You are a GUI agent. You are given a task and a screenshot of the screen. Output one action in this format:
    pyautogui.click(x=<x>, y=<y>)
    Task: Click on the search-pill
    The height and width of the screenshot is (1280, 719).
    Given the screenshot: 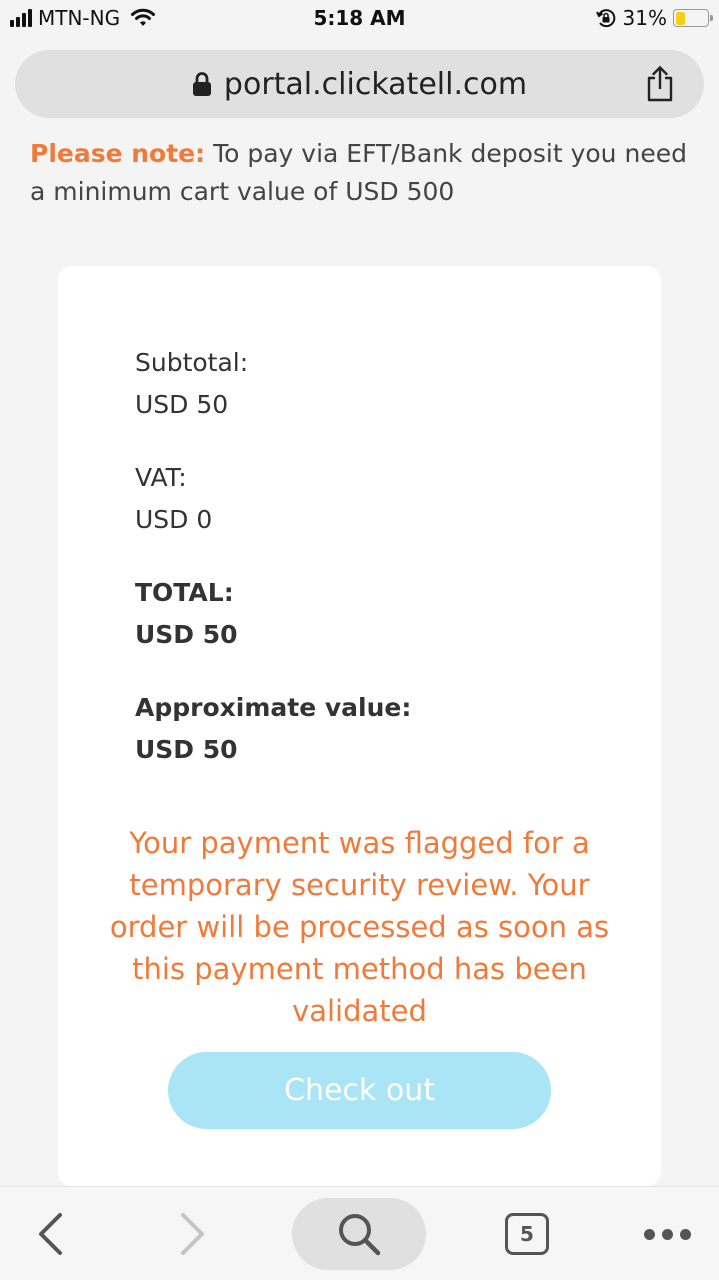 What is the action you would take?
    pyautogui.click(x=359, y=1234)
    